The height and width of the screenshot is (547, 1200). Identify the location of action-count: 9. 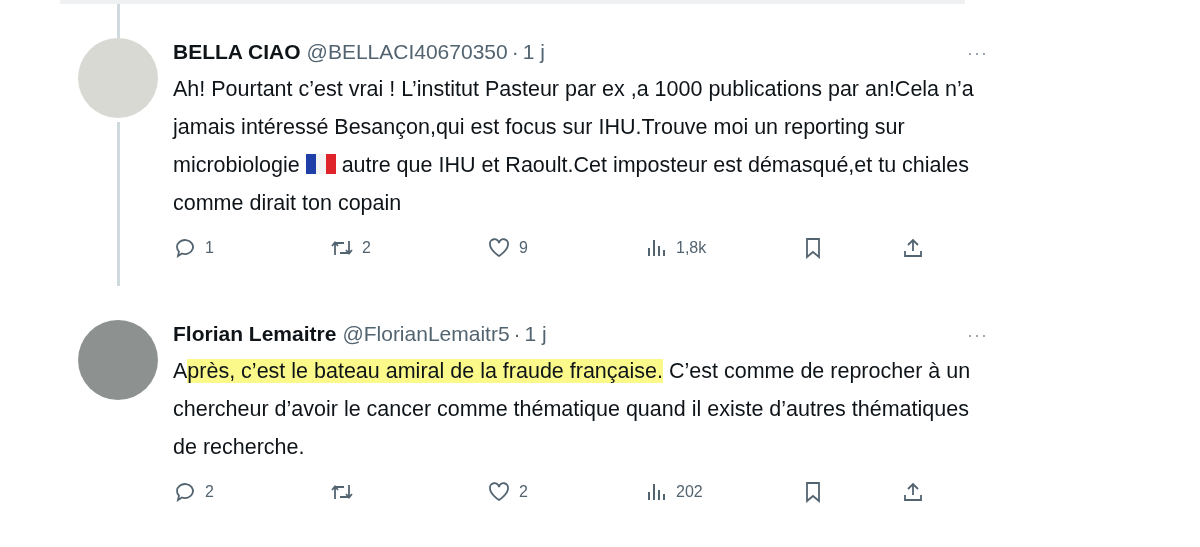
(523, 248).